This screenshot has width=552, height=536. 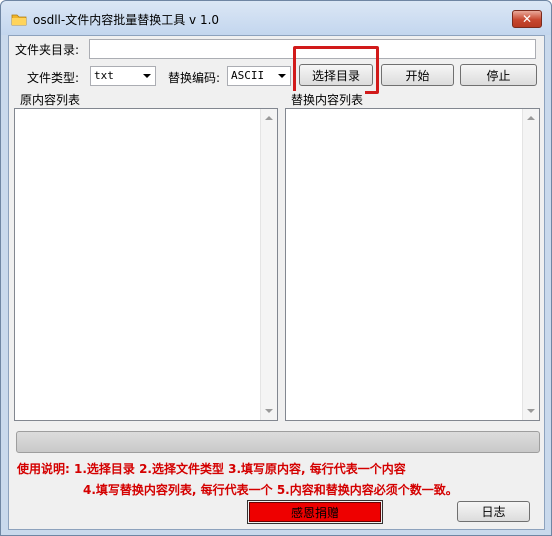 I want to click on original-list-label: 原内容列表, so click(x=50, y=99).